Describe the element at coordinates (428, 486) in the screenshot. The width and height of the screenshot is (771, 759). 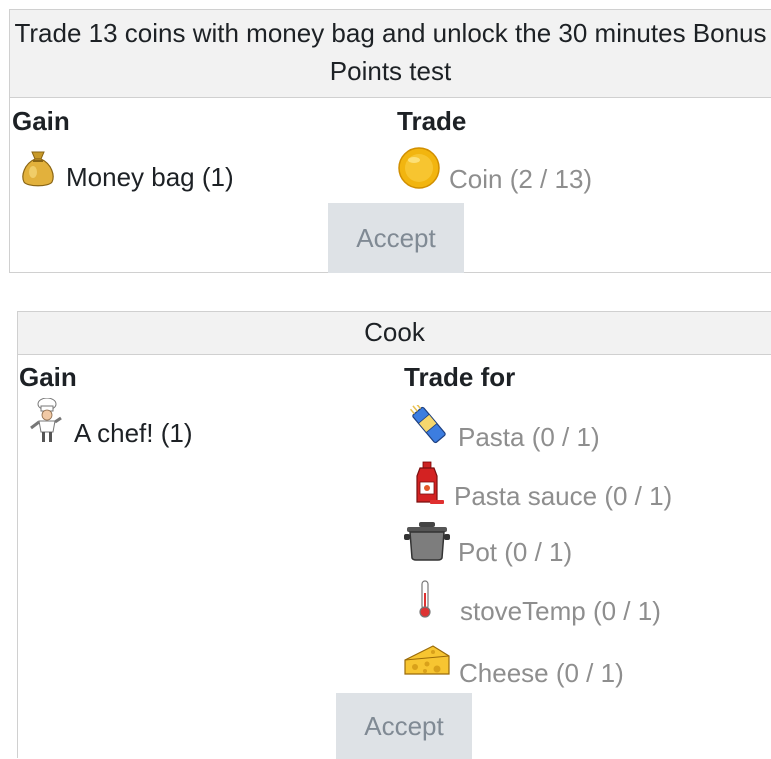
I see `ketchup-bottle-icon` at that location.